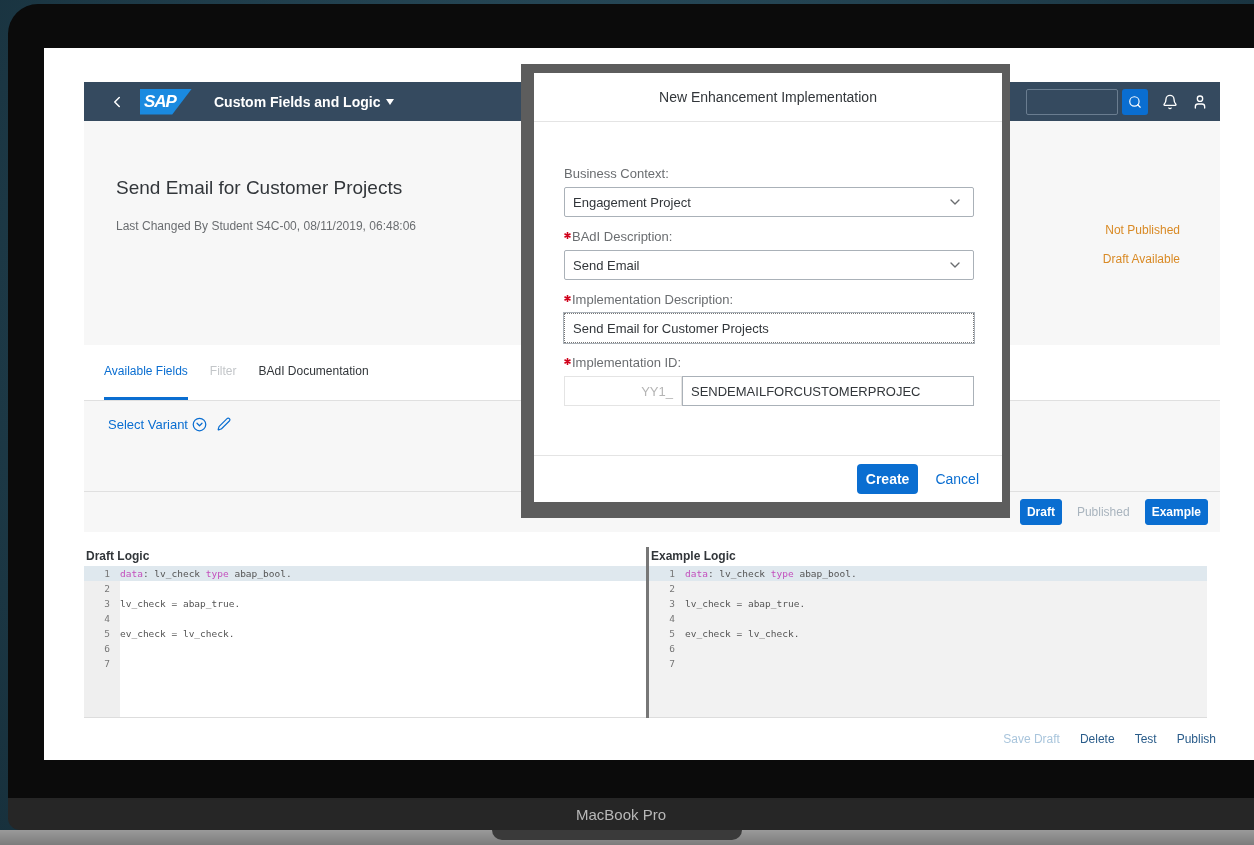 The width and height of the screenshot is (1254, 845). What do you see at coordinates (1196, 739) in the screenshot?
I see `action-button: Publish` at bounding box center [1196, 739].